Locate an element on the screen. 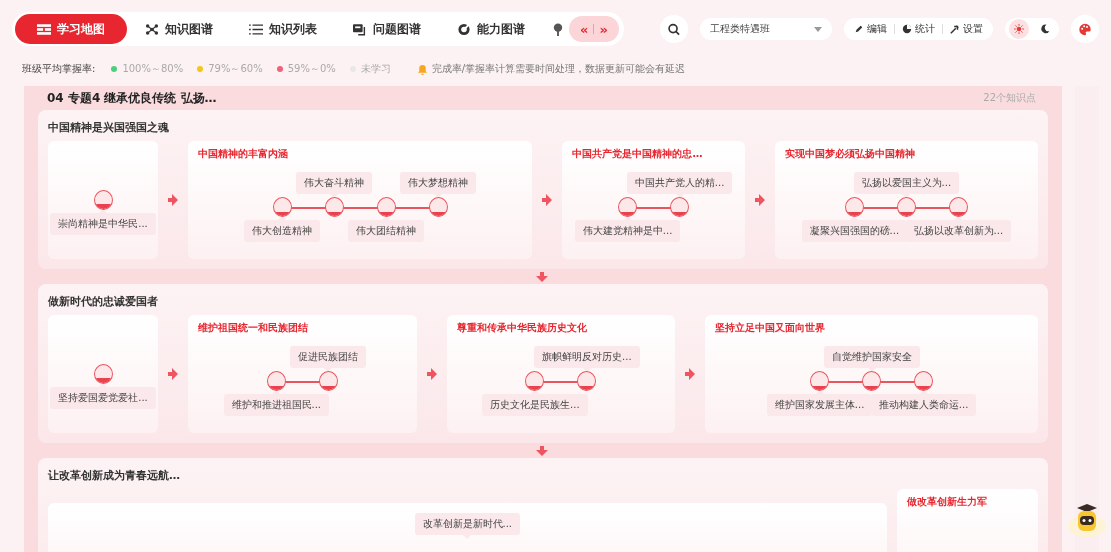  nav-tab: 能力图谱 is located at coordinates (491, 29).